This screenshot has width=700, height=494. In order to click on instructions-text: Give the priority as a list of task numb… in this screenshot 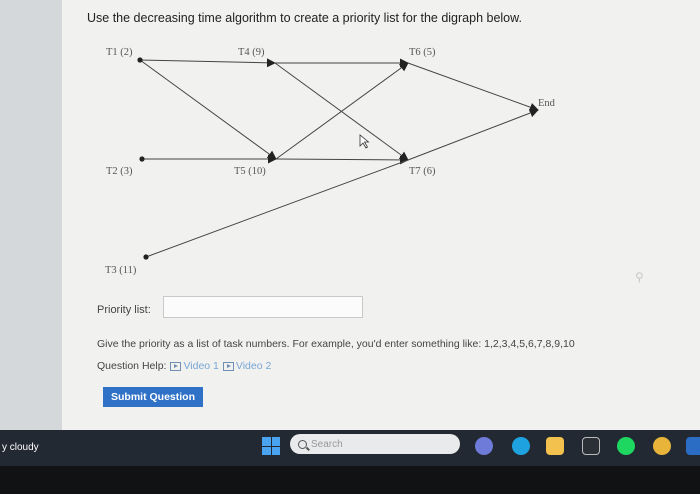, I will do `click(336, 344)`.